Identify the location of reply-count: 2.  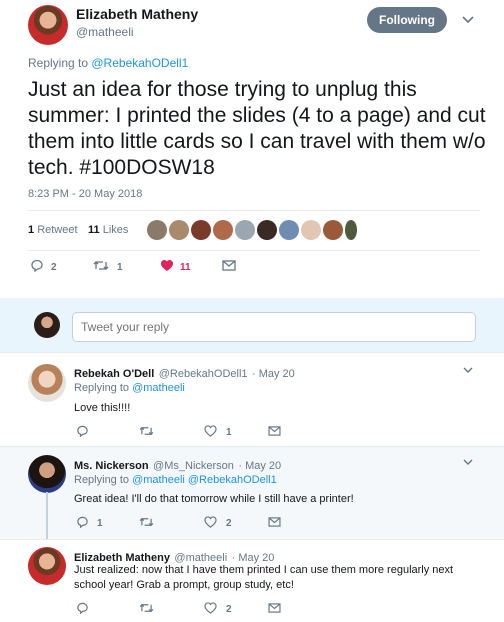
(54, 267).